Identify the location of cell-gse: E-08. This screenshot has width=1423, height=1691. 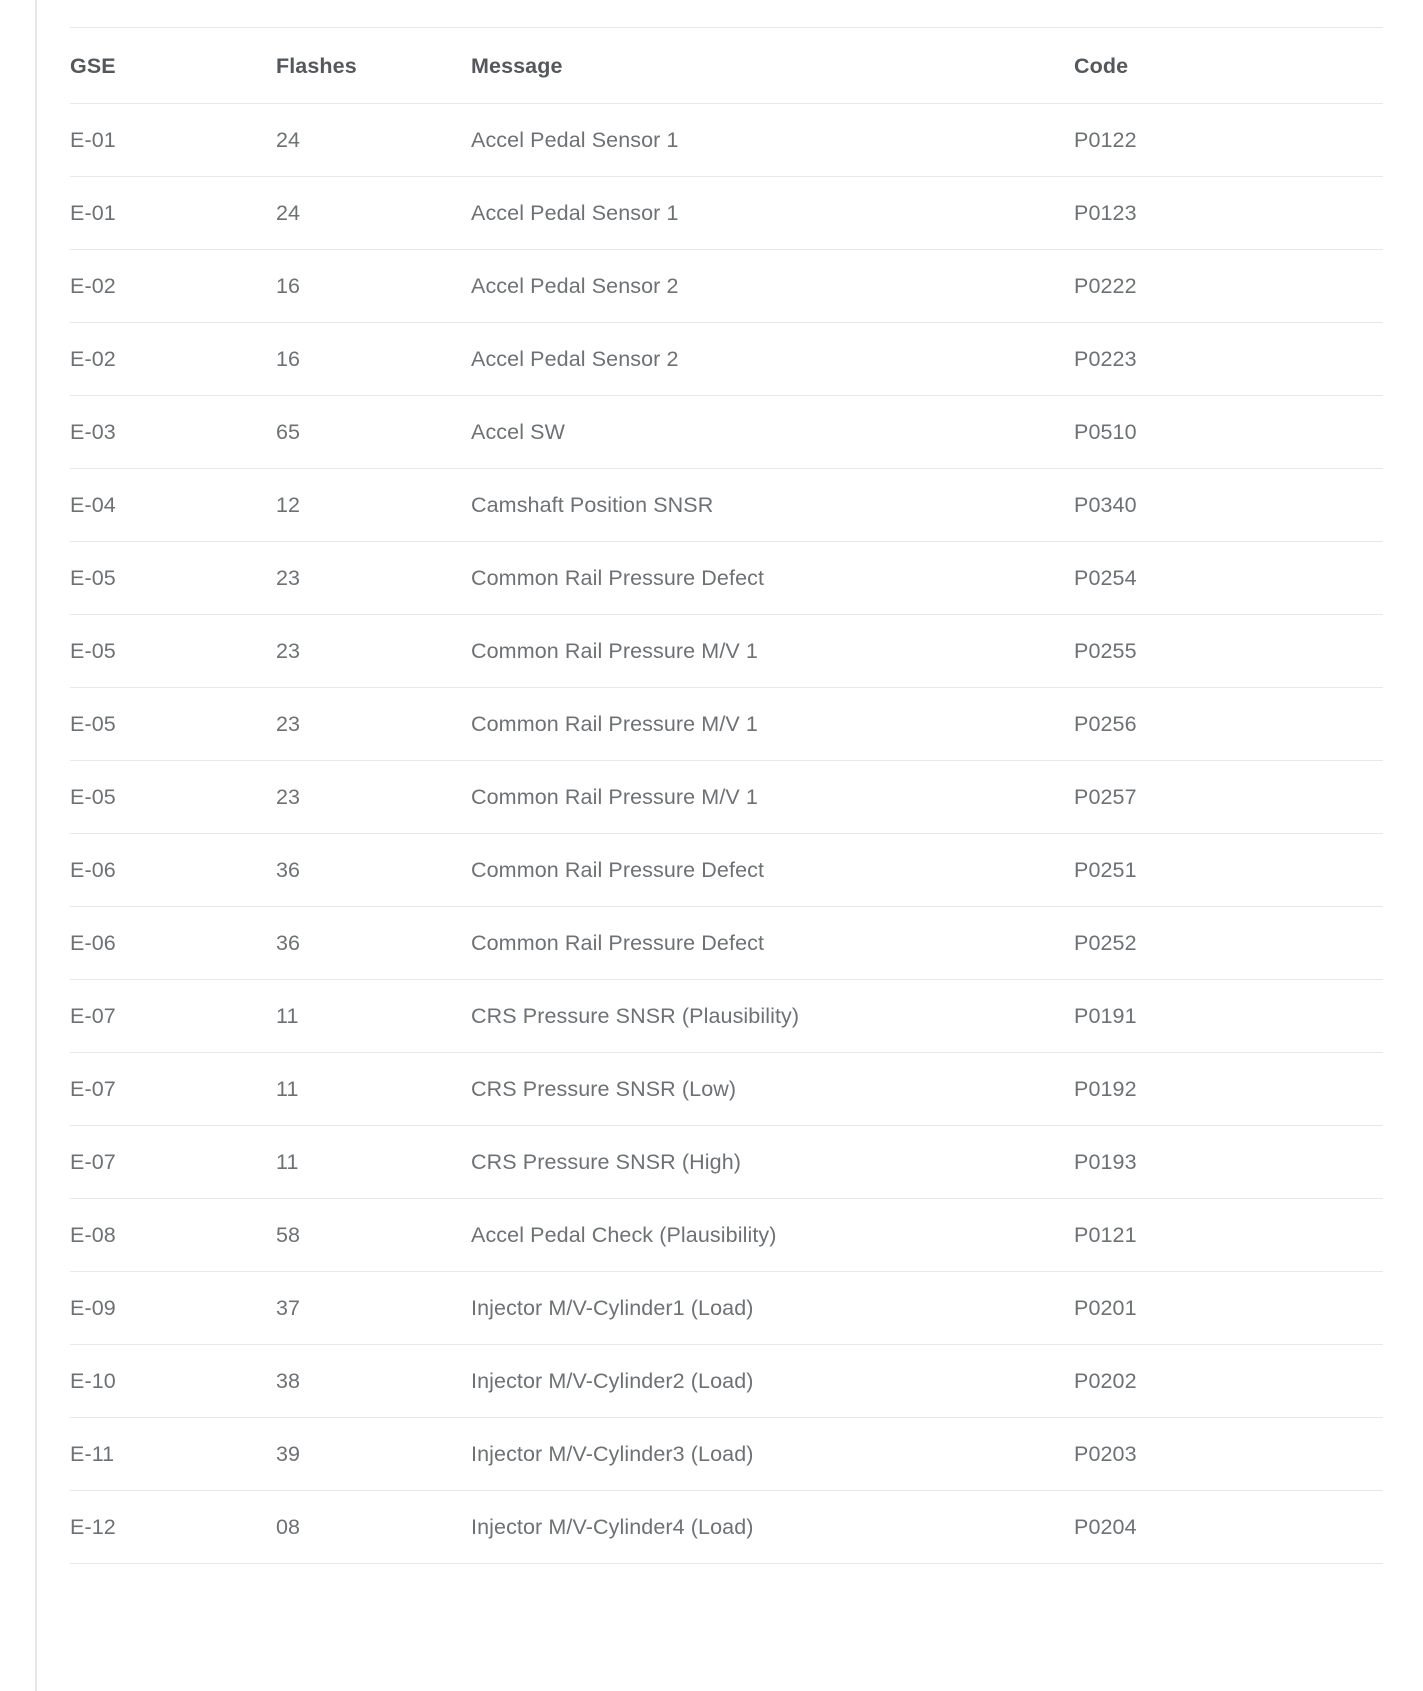
(93, 1234).